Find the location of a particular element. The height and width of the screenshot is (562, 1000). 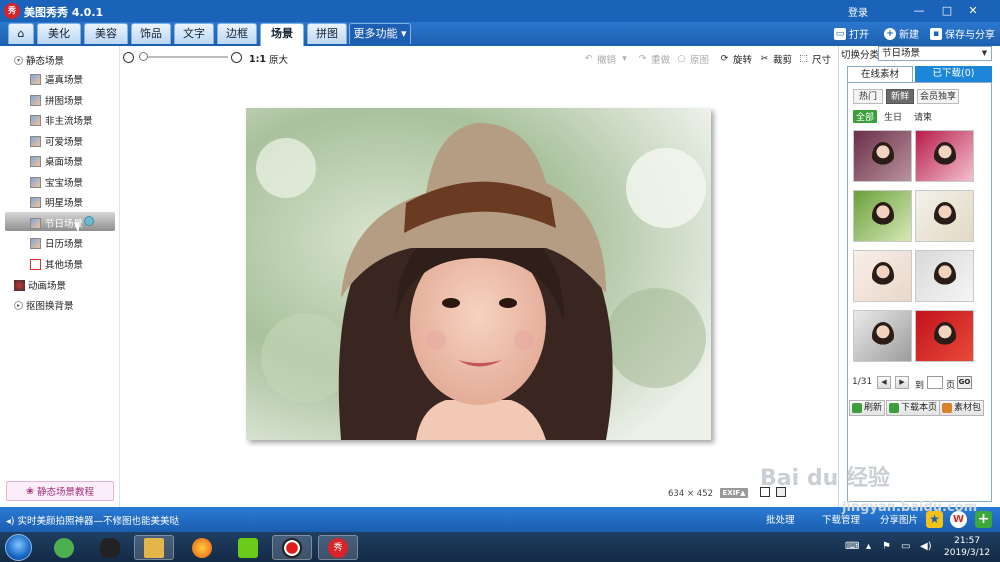

login-button: 登录 is located at coordinates (858, 11).